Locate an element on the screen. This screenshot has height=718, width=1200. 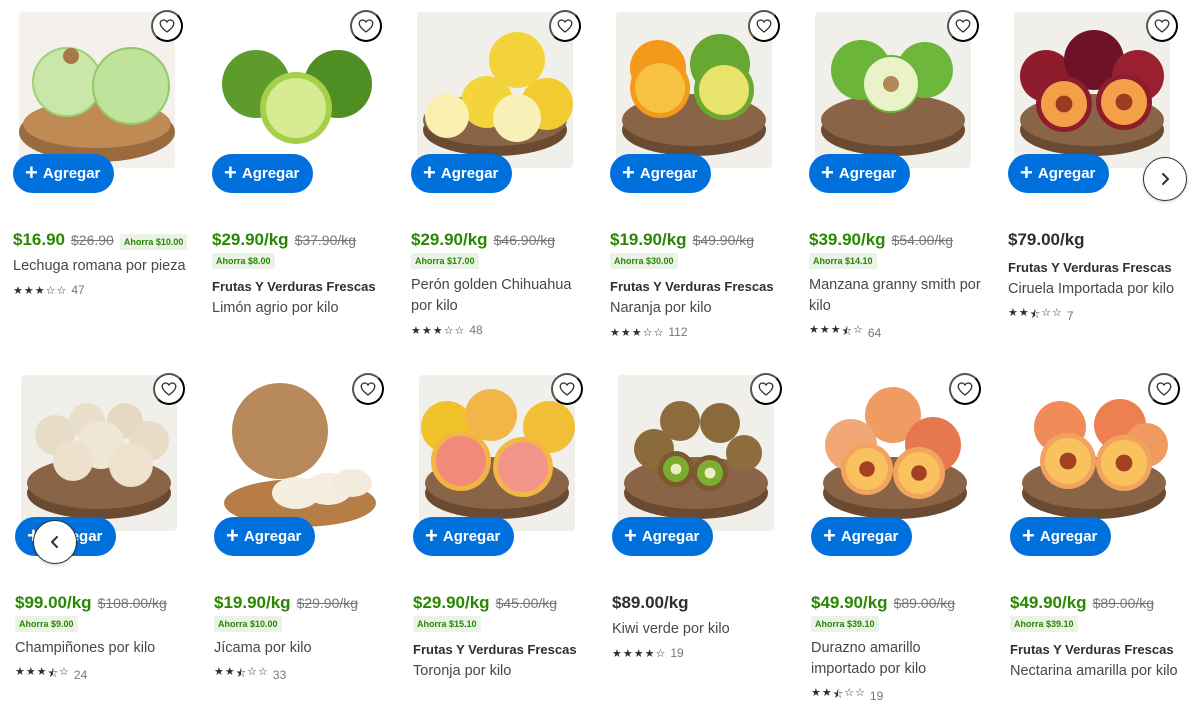
product-name: Champiñones por kilo is located at coordinates (103, 648).